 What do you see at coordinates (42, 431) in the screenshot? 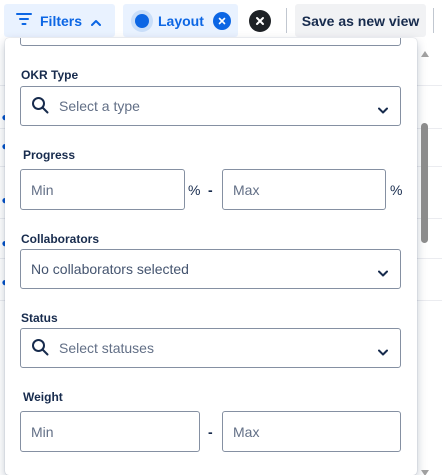
I see `weight-min-placeholder: Min` at bounding box center [42, 431].